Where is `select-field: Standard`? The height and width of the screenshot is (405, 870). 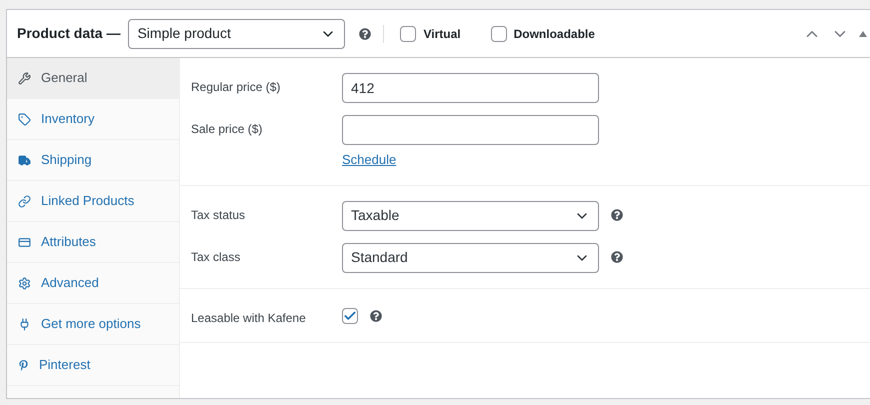 select-field: Standard is located at coordinates (470, 257).